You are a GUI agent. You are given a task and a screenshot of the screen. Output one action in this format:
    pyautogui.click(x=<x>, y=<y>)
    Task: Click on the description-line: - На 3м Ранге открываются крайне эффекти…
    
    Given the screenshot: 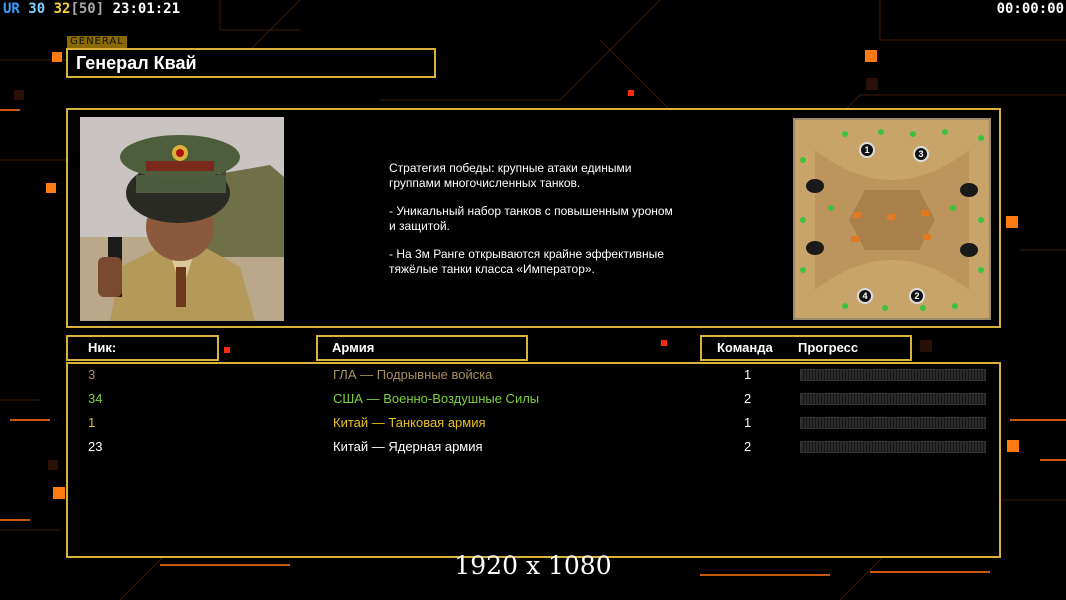 What is the action you would take?
    pyautogui.click(x=526, y=261)
    